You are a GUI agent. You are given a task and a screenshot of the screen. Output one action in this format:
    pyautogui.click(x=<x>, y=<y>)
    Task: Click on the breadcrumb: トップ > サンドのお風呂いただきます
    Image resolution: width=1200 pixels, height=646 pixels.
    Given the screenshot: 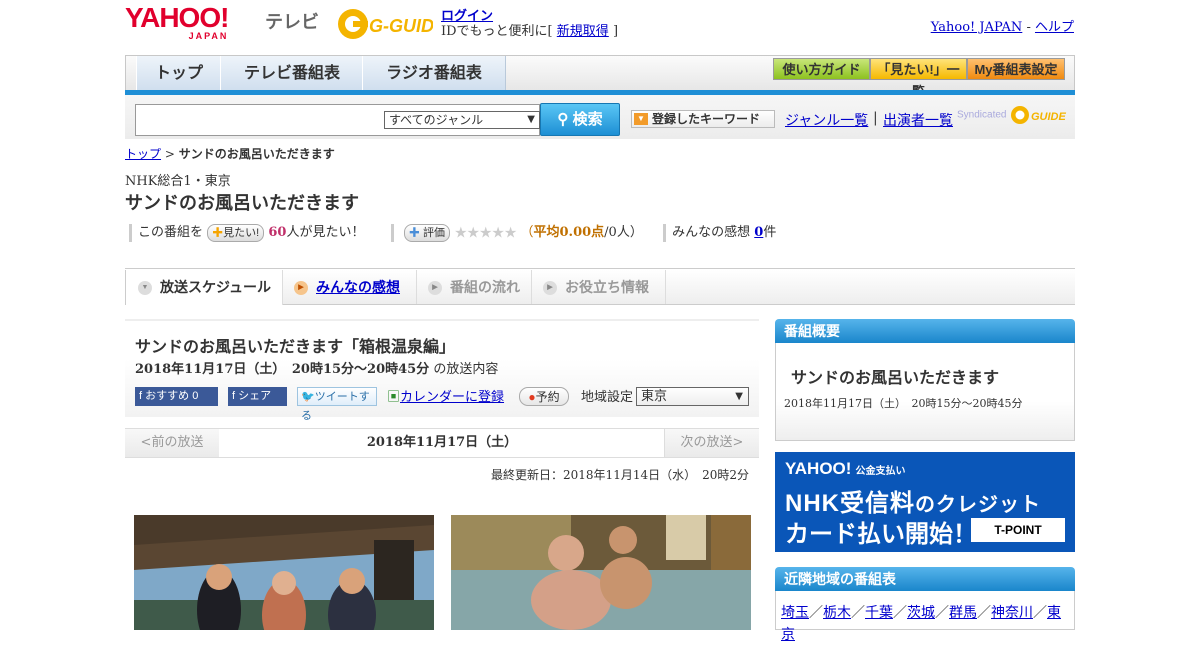 What is the action you would take?
    pyautogui.click(x=230, y=154)
    